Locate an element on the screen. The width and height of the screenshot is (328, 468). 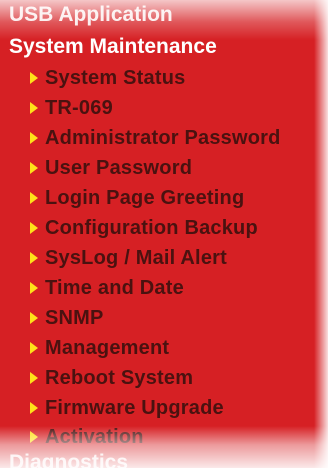
menu-item-configuration-backup: Configuration Backup is located at coordinates (144, 228).